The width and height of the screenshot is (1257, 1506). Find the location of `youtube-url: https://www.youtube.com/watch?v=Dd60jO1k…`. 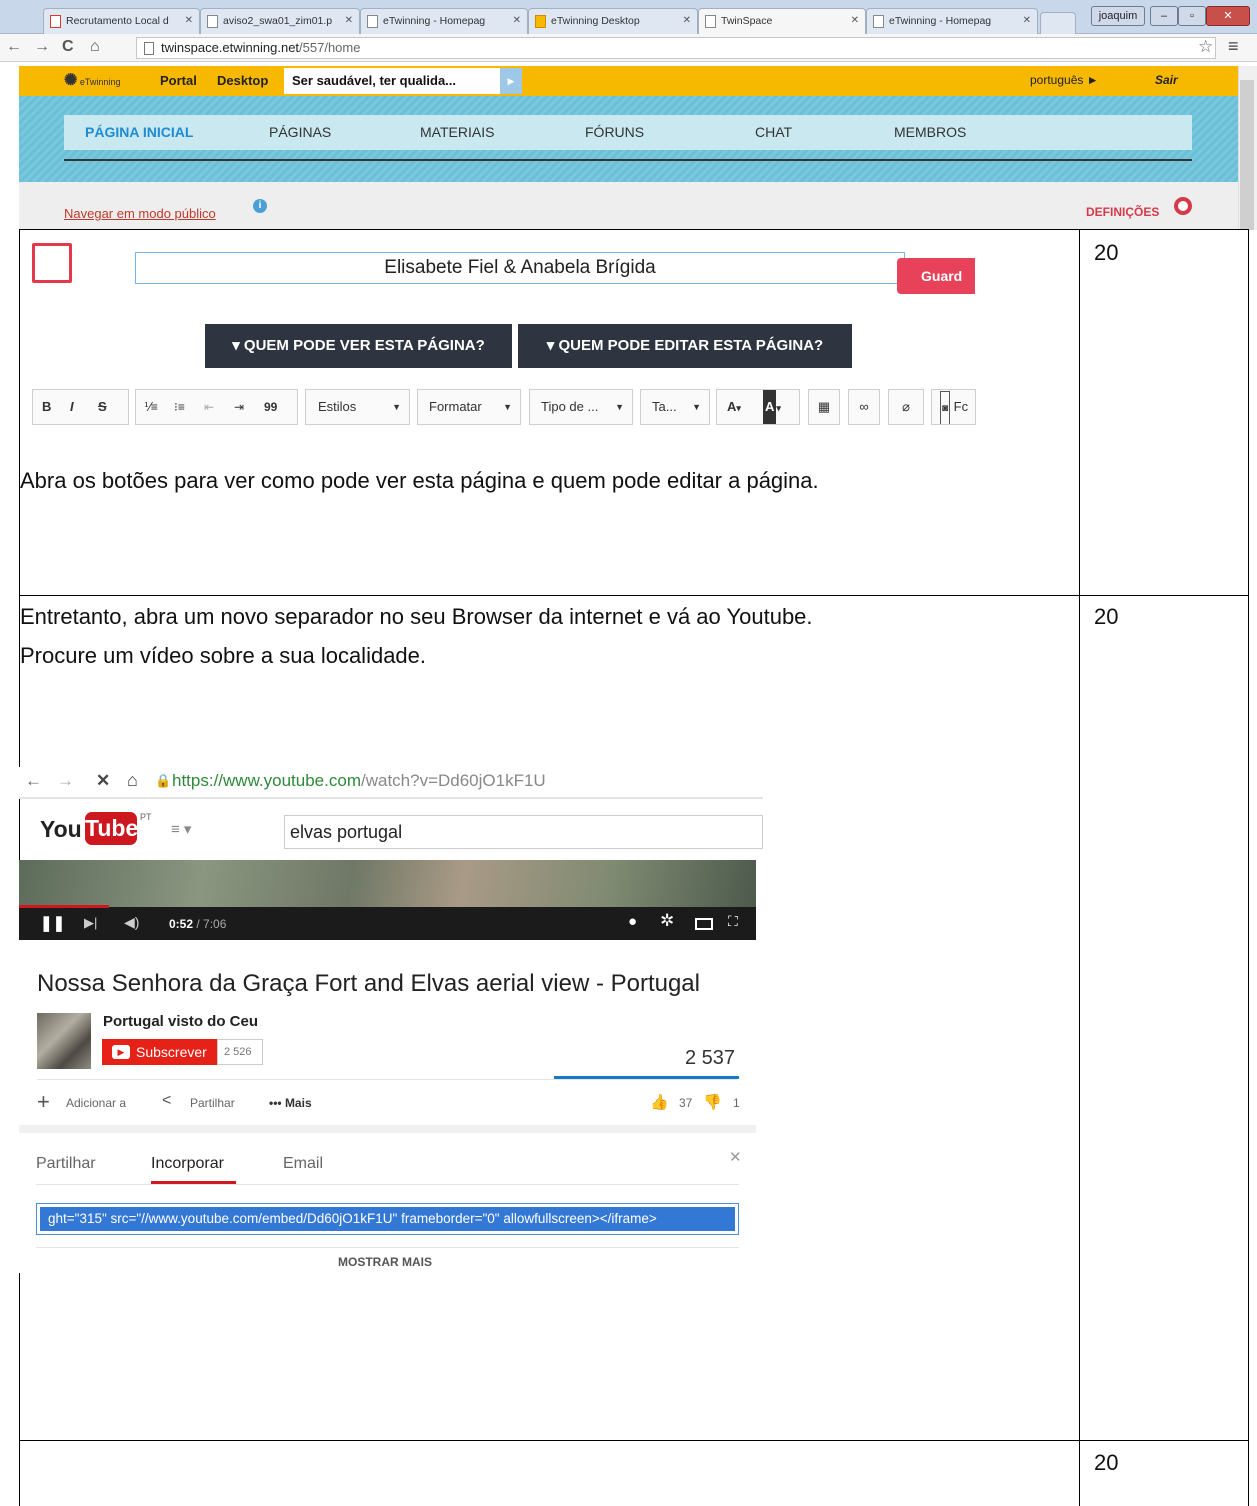

youtube-url: https://www.youtube.com/watch?v=Dd60jO1k… is located at coordinates (359, 781).